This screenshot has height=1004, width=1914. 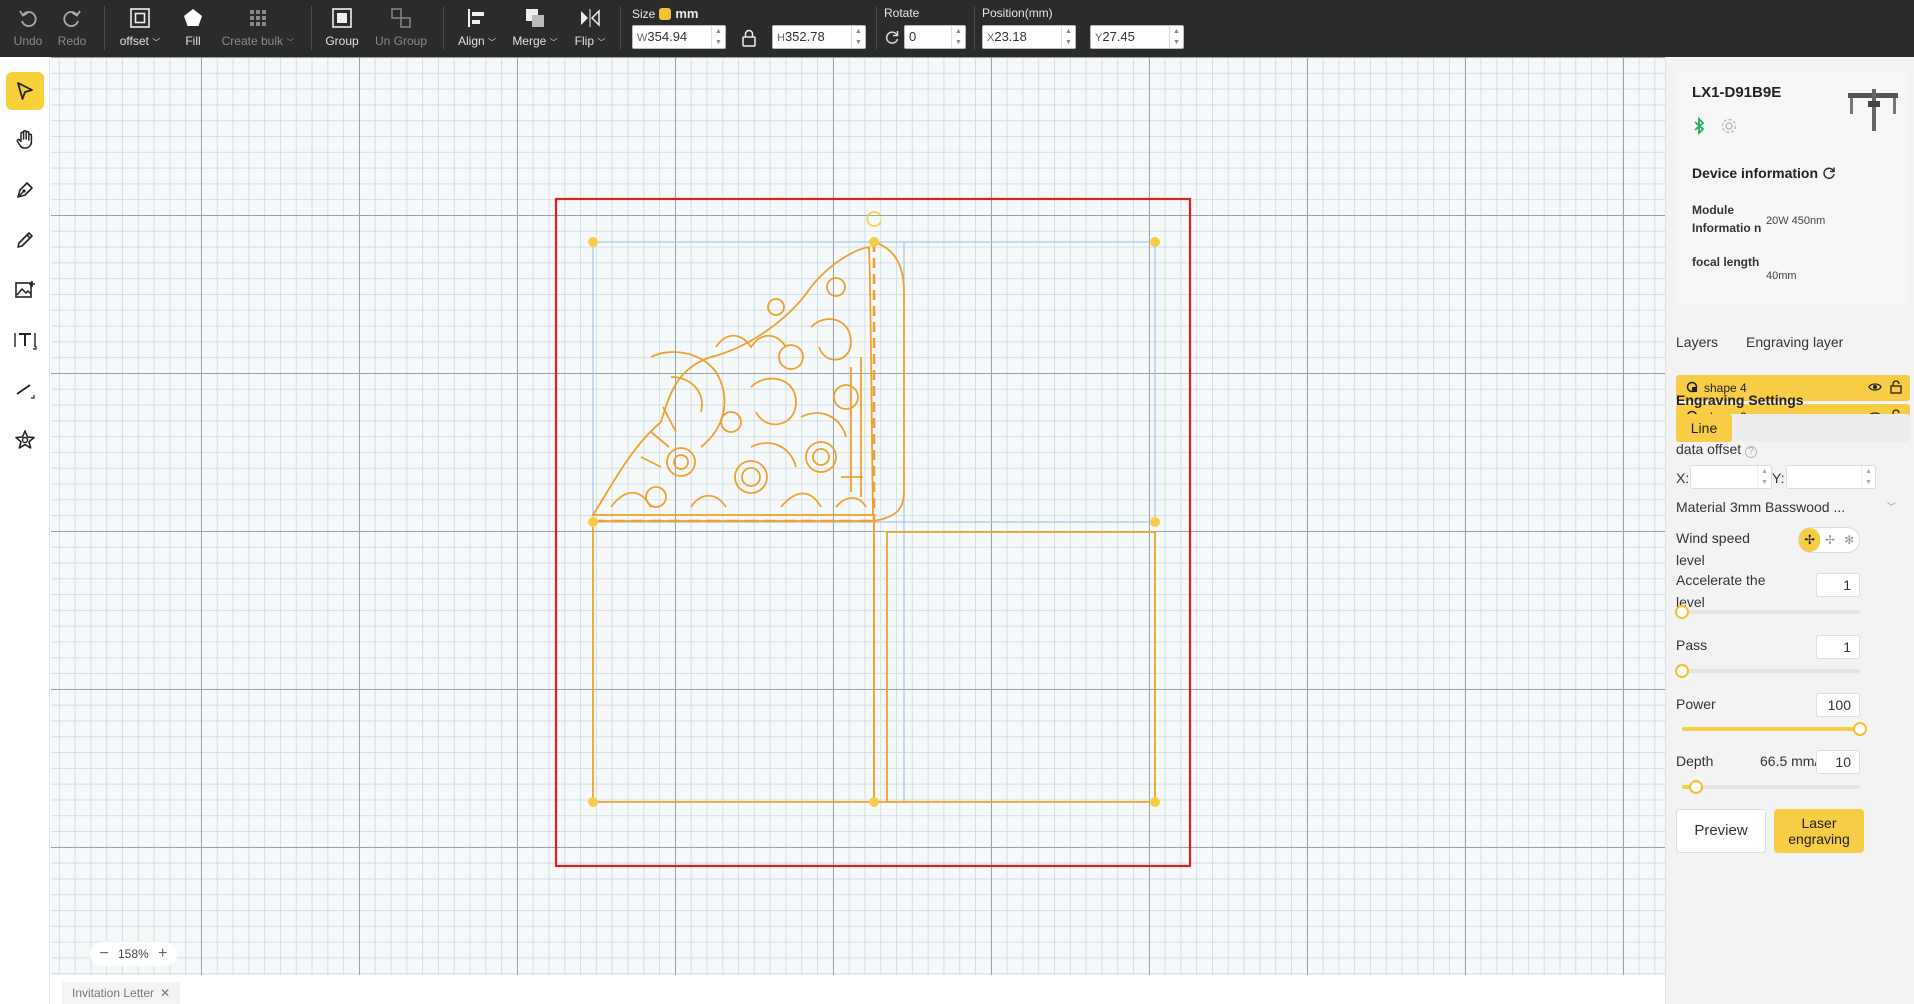 I want to click on align-left-icon, so click(x=477, y=18).